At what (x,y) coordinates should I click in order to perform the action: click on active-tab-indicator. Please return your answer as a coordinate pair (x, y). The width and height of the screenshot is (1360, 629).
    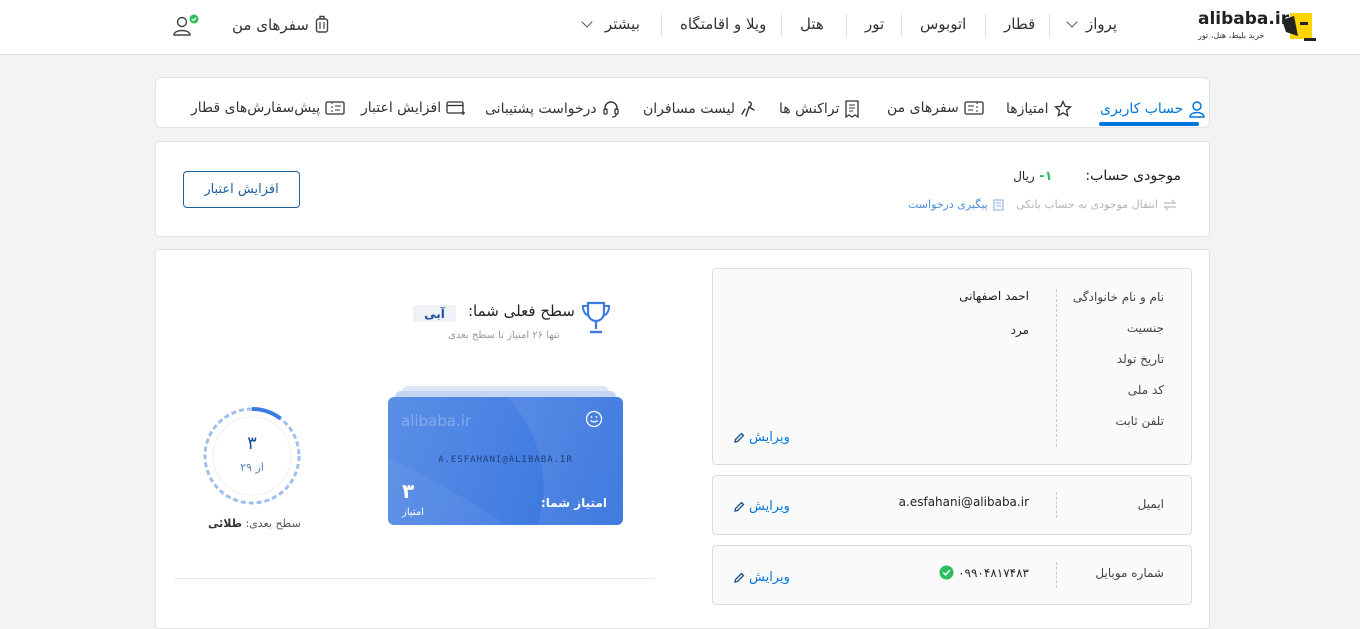
    Looking at the image, I should click on (1149, 124).